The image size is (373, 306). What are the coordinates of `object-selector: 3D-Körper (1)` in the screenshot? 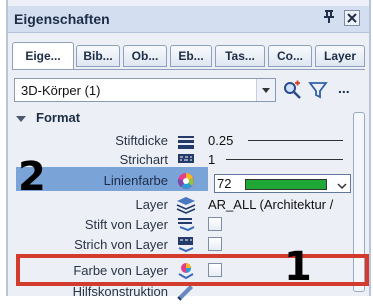 It's located at (145, 90).